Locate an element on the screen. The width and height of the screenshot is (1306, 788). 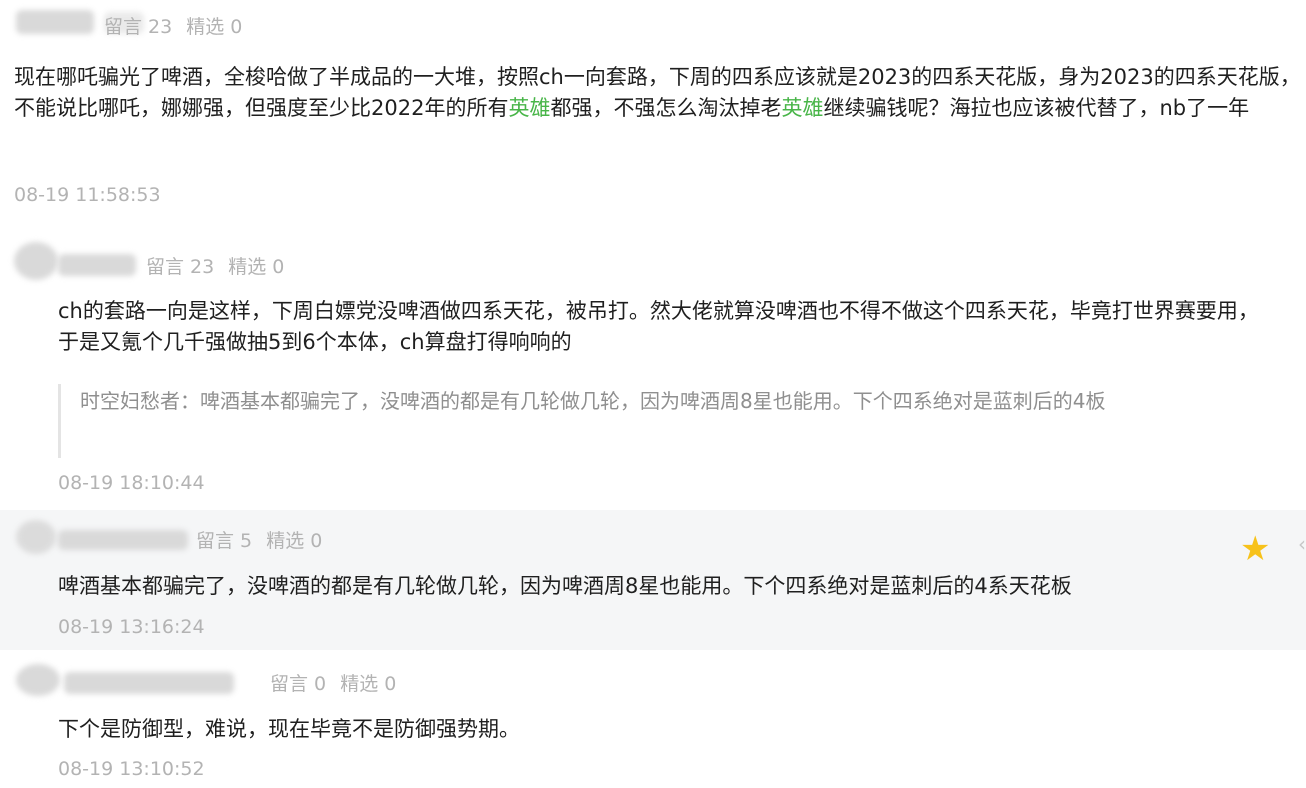
comment-meta: 留言 5 精选 0 is located at coordinates (259, 539).